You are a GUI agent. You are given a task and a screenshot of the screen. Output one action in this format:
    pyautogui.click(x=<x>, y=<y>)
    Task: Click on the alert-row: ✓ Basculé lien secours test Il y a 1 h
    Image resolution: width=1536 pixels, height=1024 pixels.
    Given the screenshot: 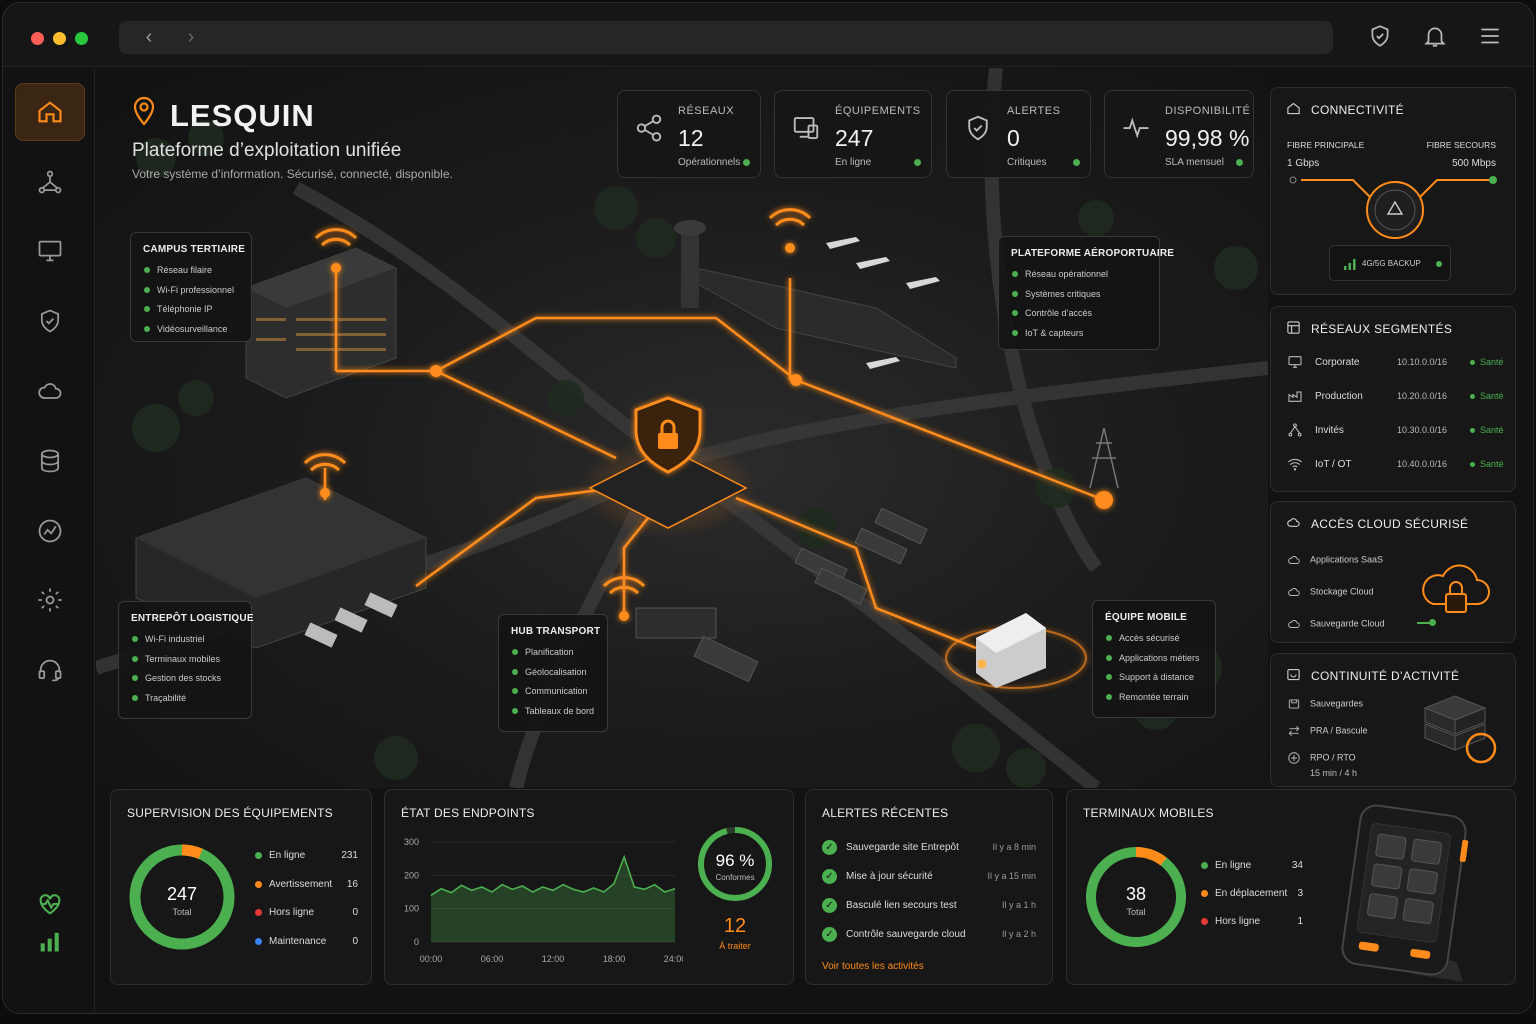 What is the action you would take?
    pyautogui.click(x=929, y=906)
    